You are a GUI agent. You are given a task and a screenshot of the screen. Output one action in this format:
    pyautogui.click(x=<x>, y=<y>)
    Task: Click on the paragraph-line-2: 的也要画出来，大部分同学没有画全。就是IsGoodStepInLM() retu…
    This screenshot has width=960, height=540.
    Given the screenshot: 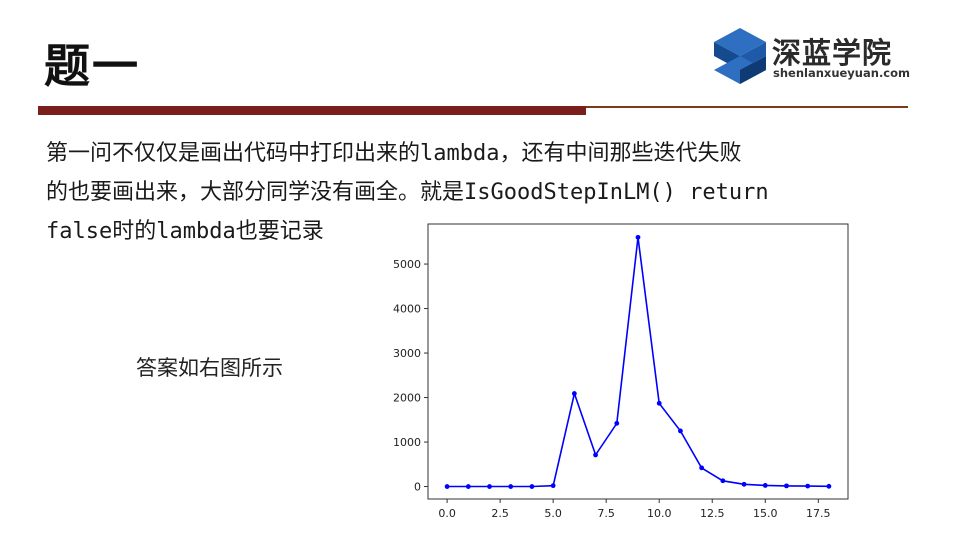 What is the action you would take?
    pyautogui.click(x=407, y=192)
    